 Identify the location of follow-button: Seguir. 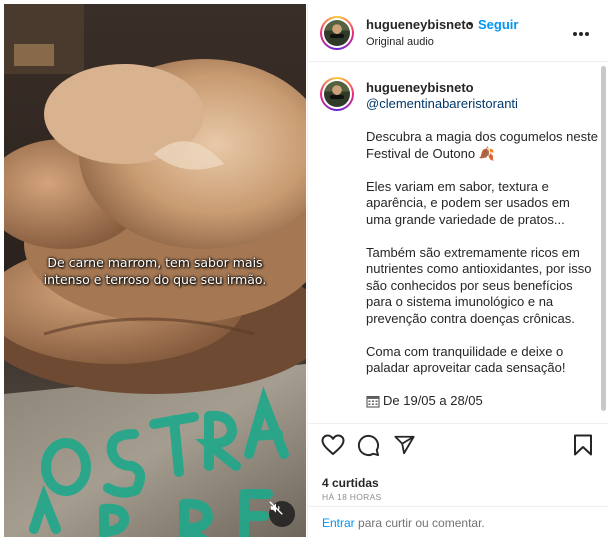
(498, 24).